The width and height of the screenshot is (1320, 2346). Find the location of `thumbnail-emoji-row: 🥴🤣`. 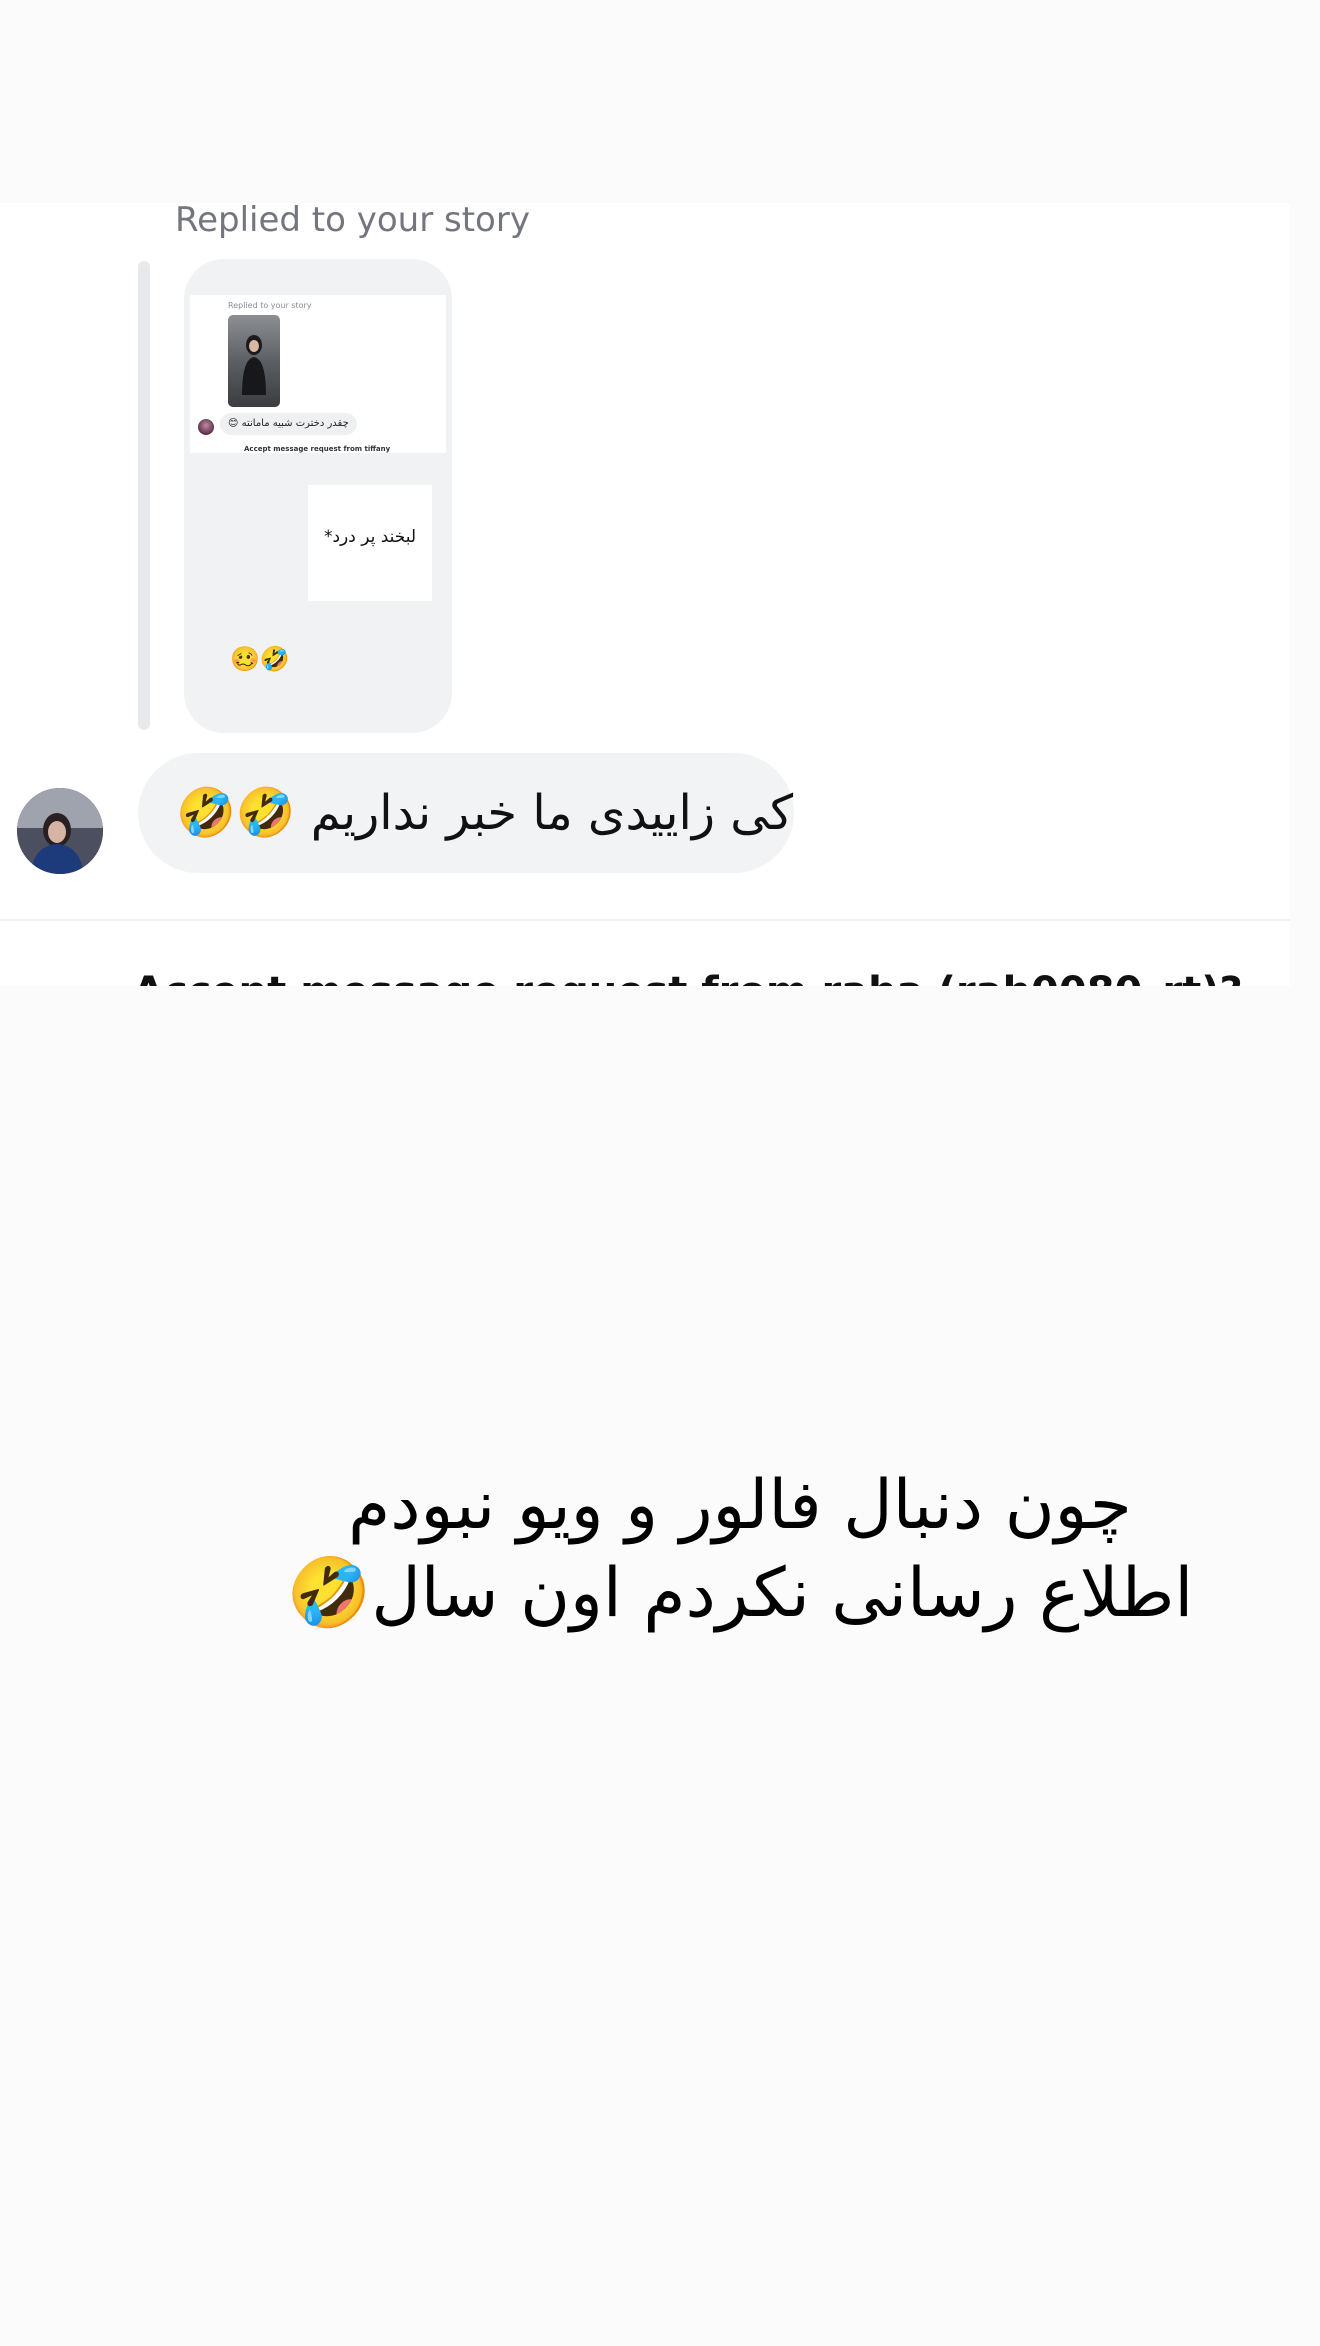

thumbnail-emoji-row: 🥴🤣 is located at coordinates (260, 659).